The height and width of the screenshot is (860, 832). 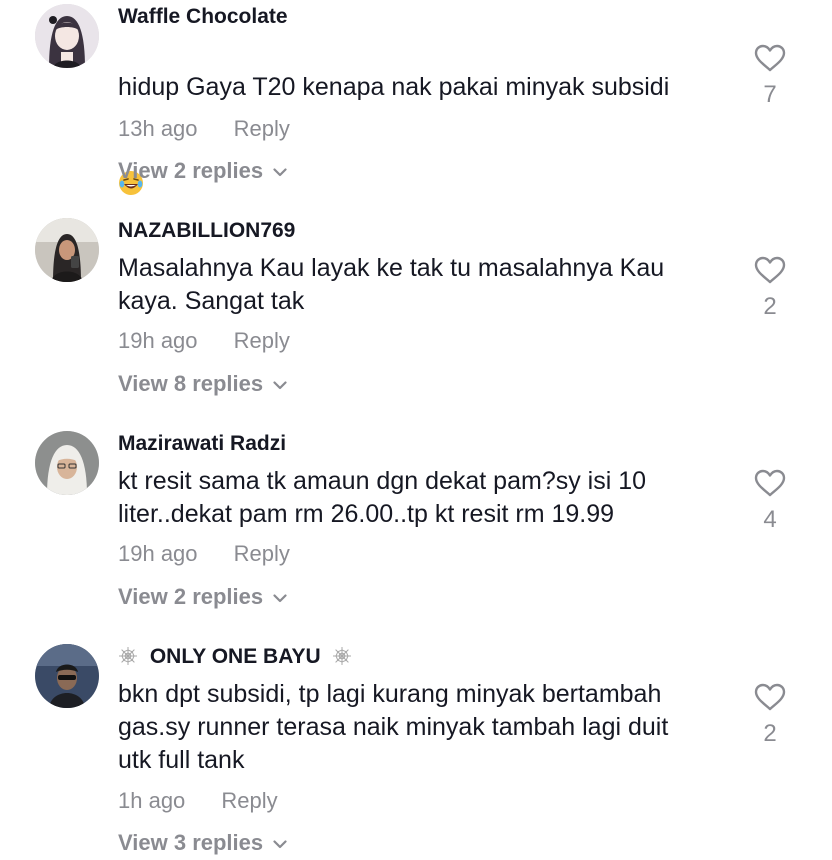 What do you see at coordinates (204, 129) in the screenshot?
I see `comment-meta: 13h ago Reply` at bounding box center [204, 129].